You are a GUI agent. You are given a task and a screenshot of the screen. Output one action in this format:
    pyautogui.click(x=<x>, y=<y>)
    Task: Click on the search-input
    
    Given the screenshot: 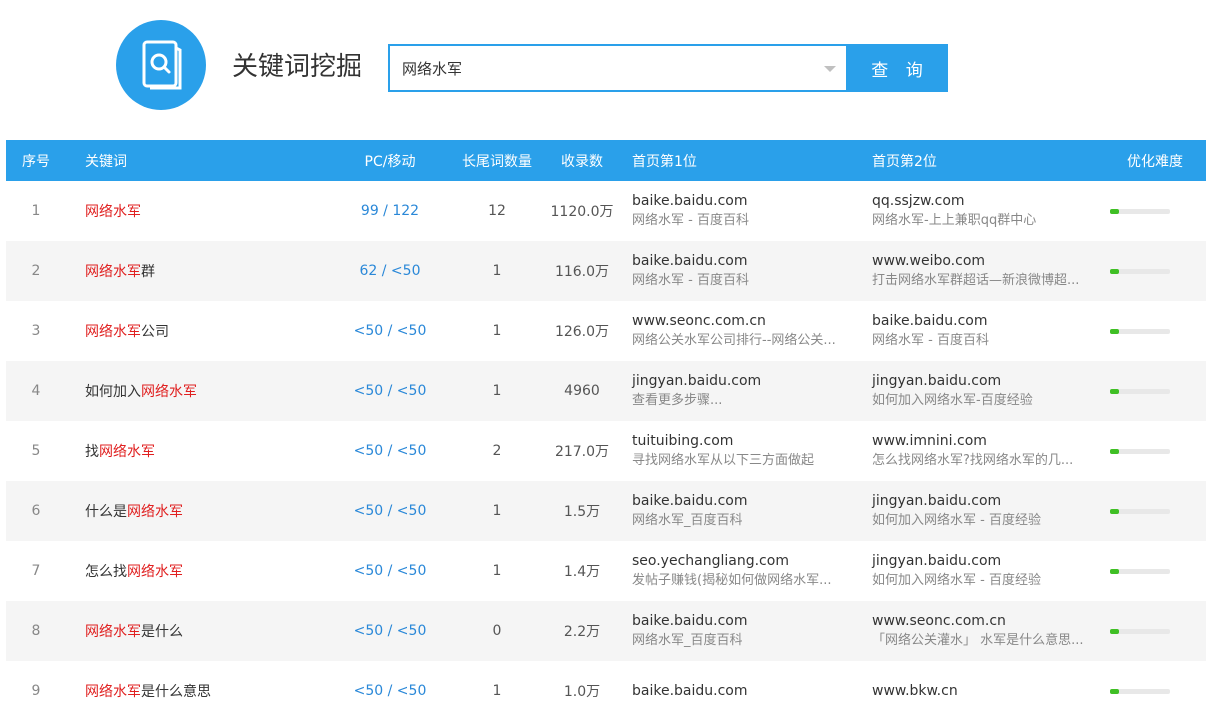 What is the action you would take?
    pyautogui.click(x=602, y=68)
    